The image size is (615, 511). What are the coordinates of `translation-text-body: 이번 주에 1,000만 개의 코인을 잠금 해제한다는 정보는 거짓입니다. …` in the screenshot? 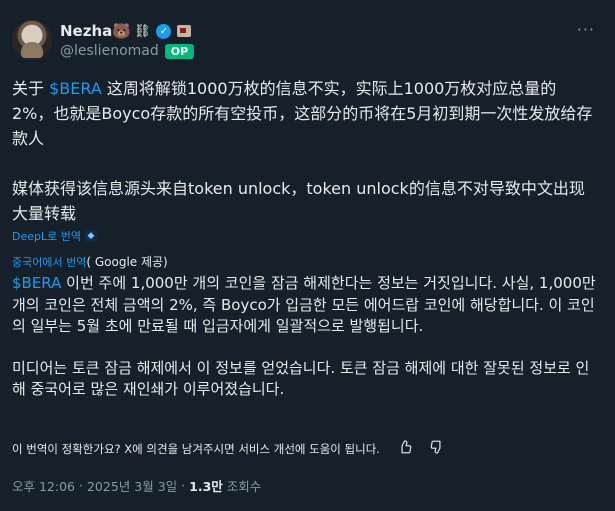 It's located at (304, 304).